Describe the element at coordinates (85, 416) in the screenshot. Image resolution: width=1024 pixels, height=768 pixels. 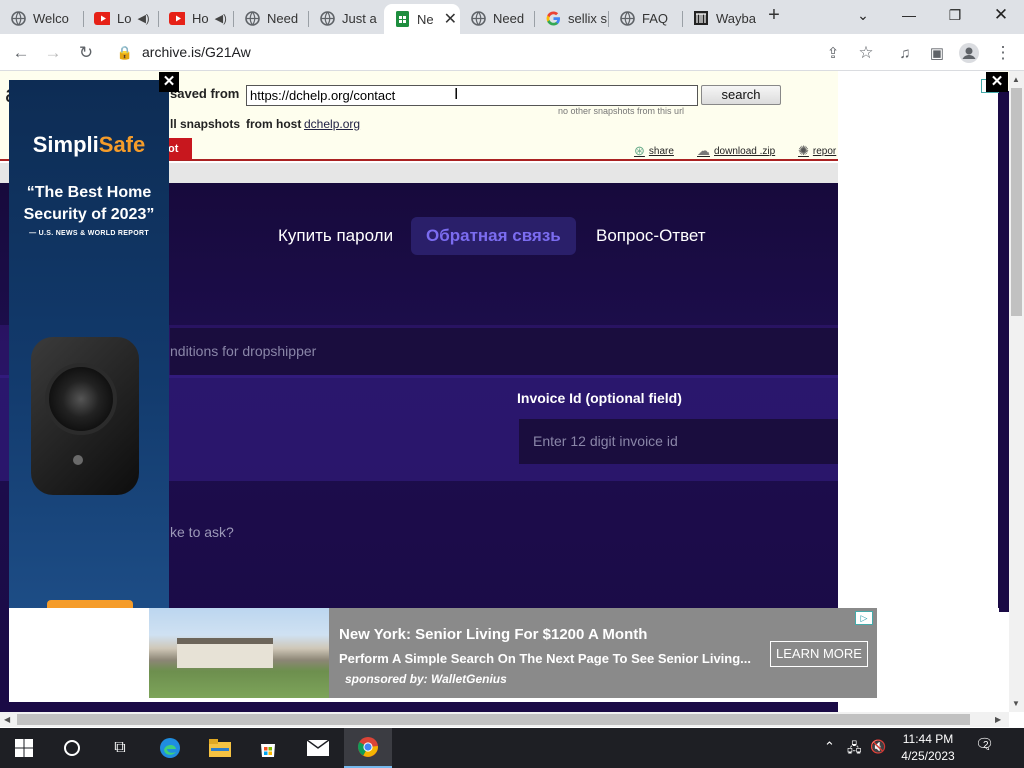
I see `camera-image` at that location.